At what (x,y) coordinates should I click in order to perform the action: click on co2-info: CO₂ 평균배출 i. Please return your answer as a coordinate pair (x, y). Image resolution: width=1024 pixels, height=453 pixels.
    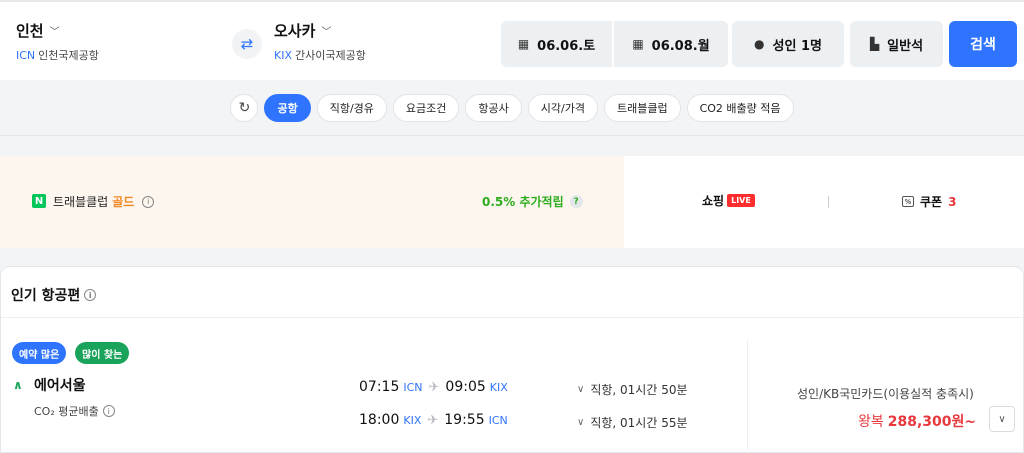
    Looking at the image, I should click on (74, 411).